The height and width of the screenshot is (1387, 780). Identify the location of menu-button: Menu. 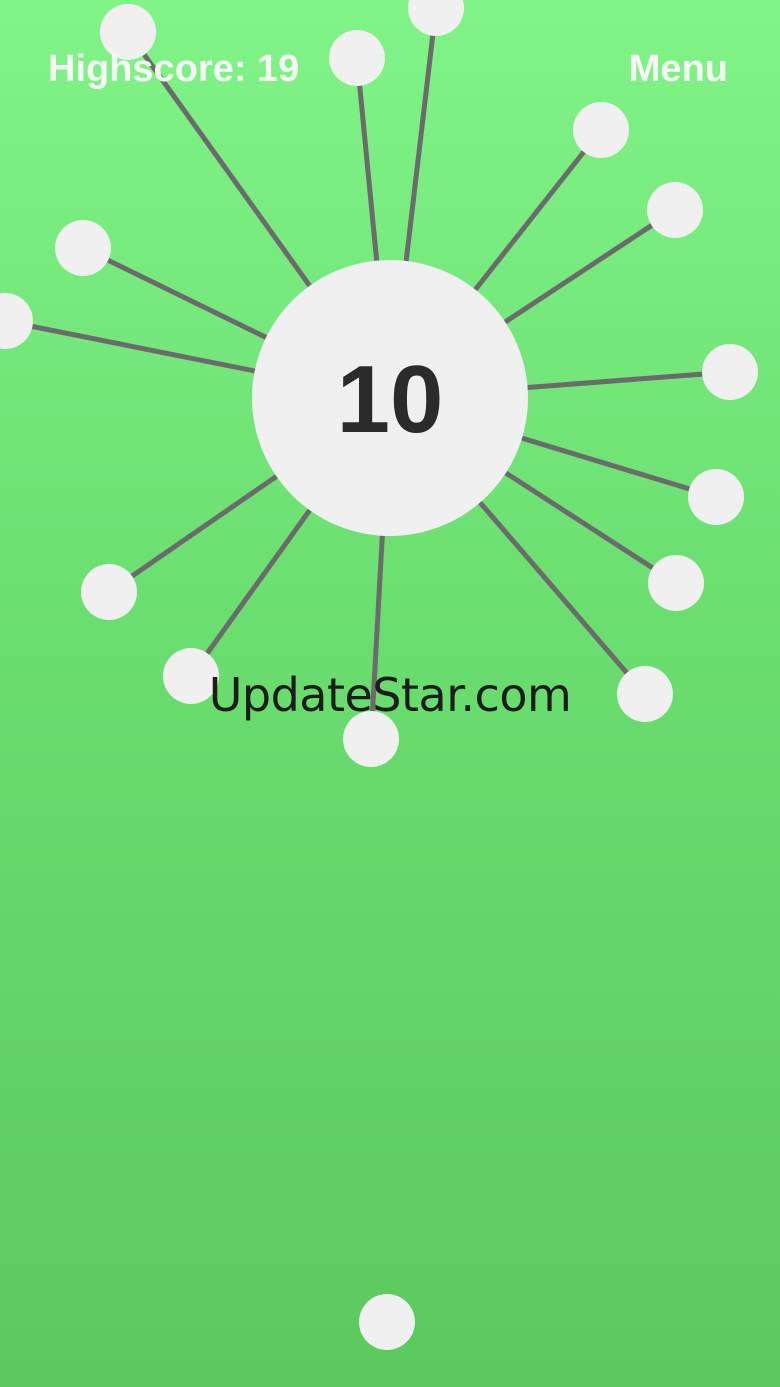
(678, 69).